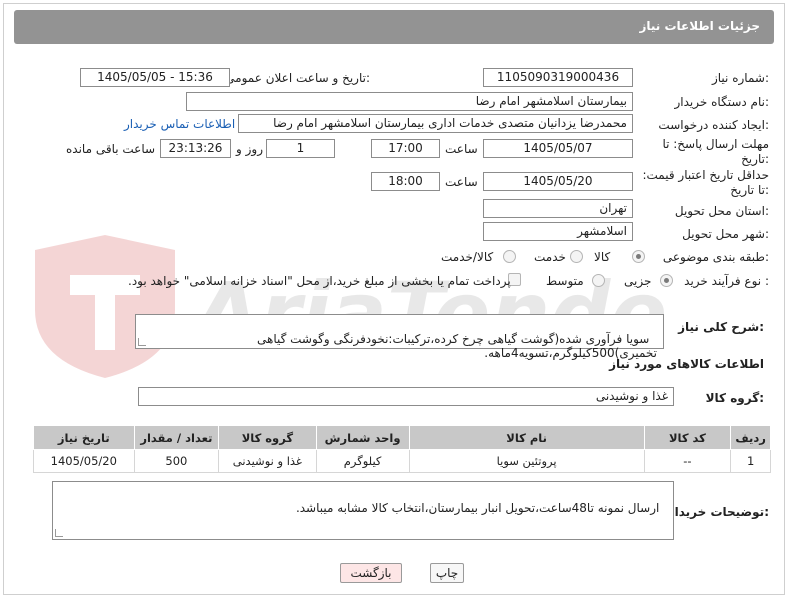 Image resolution: width=788 pixels, height=598 pixels. Describe the element at coordinates (750, 437) in the screenshot. I see `col-row-number: ردیف` at that location.